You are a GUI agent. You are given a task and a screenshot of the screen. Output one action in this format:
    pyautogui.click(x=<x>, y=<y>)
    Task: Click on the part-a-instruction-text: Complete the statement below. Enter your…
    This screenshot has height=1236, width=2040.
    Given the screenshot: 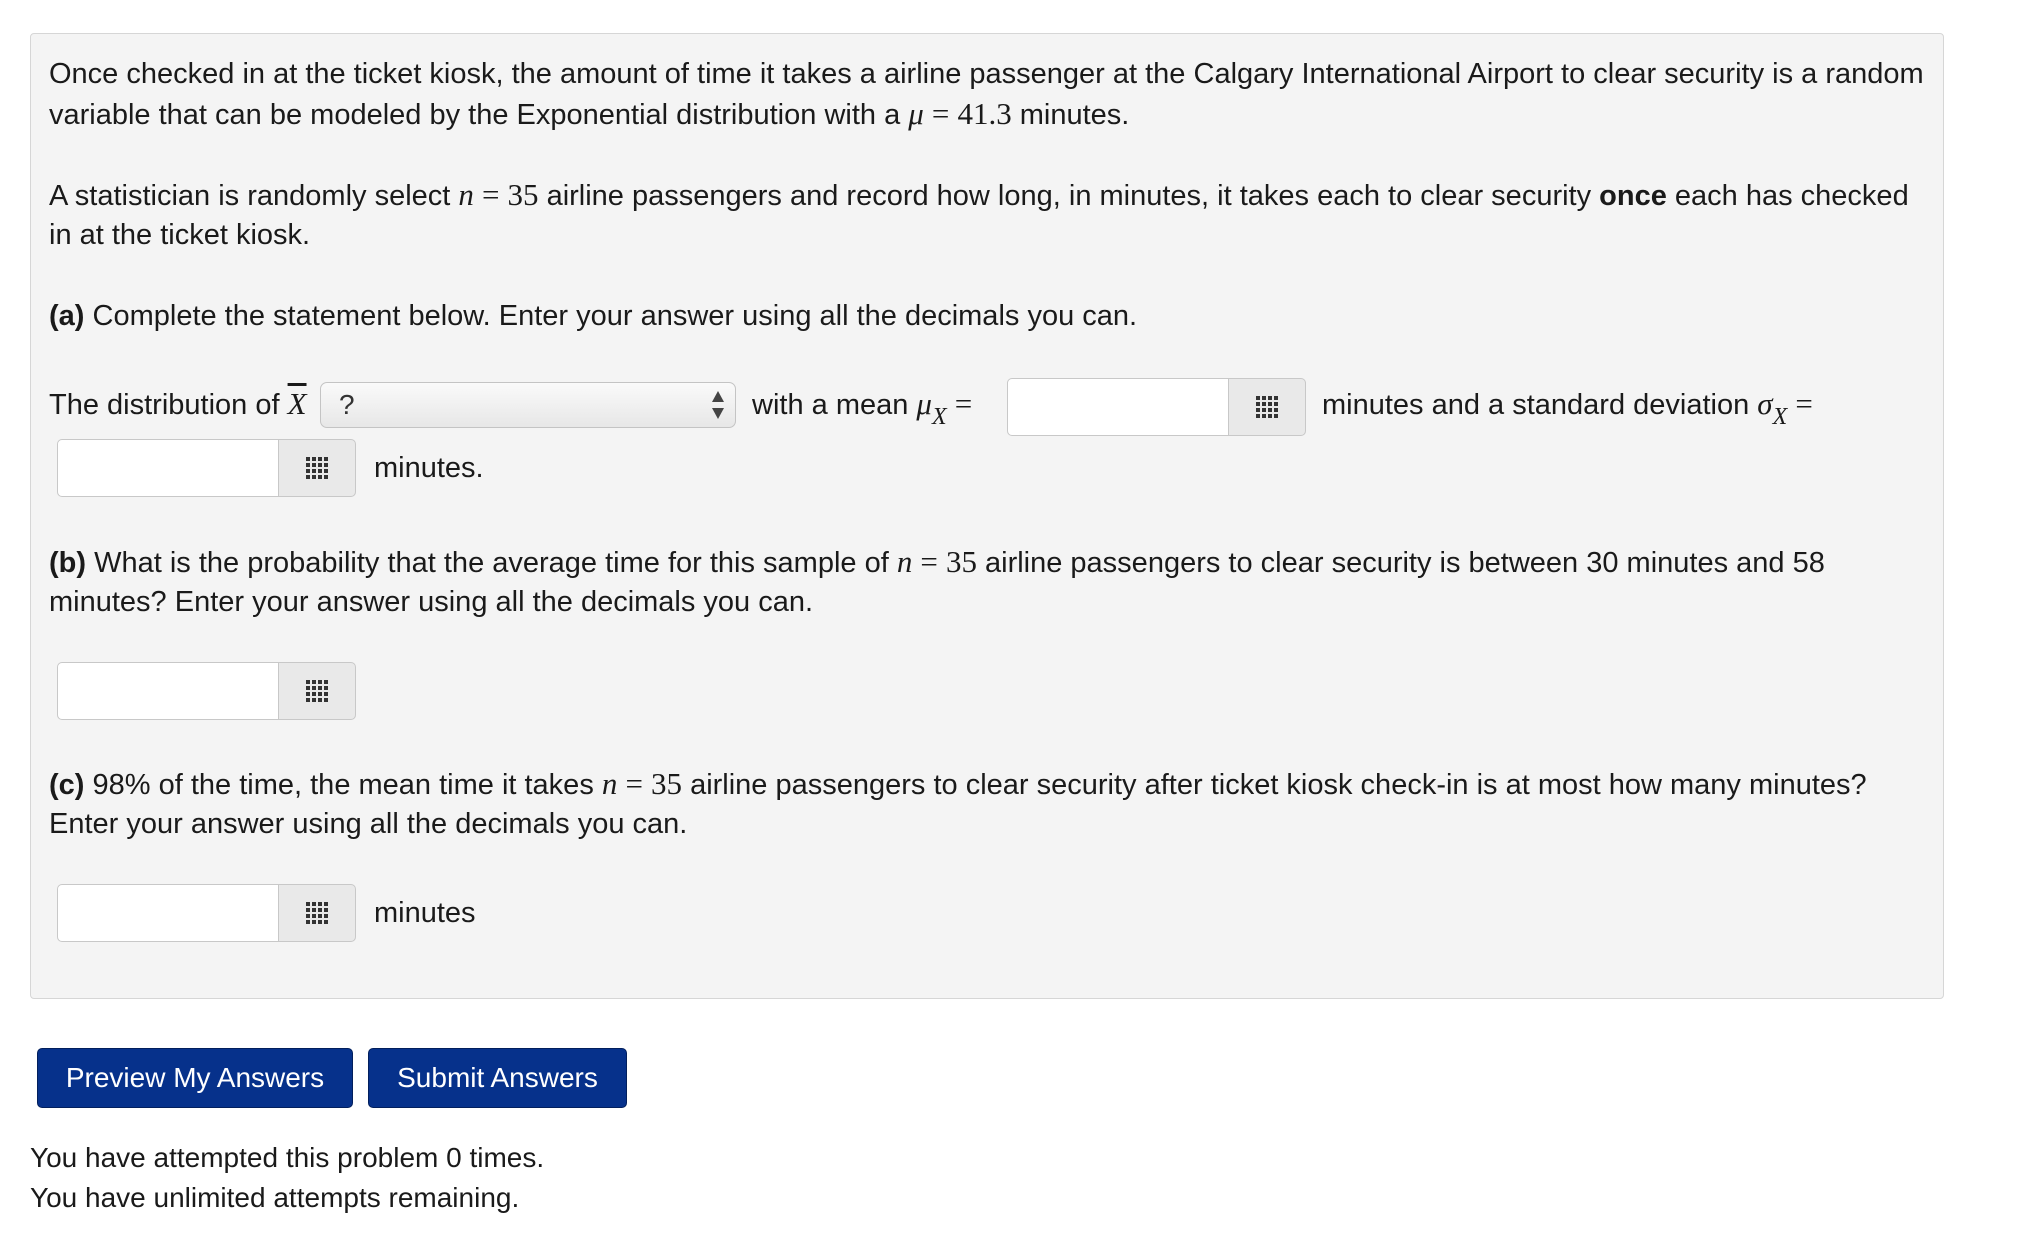 What is the action you would take?
    pyautogui.click(x=615, y=316)
    